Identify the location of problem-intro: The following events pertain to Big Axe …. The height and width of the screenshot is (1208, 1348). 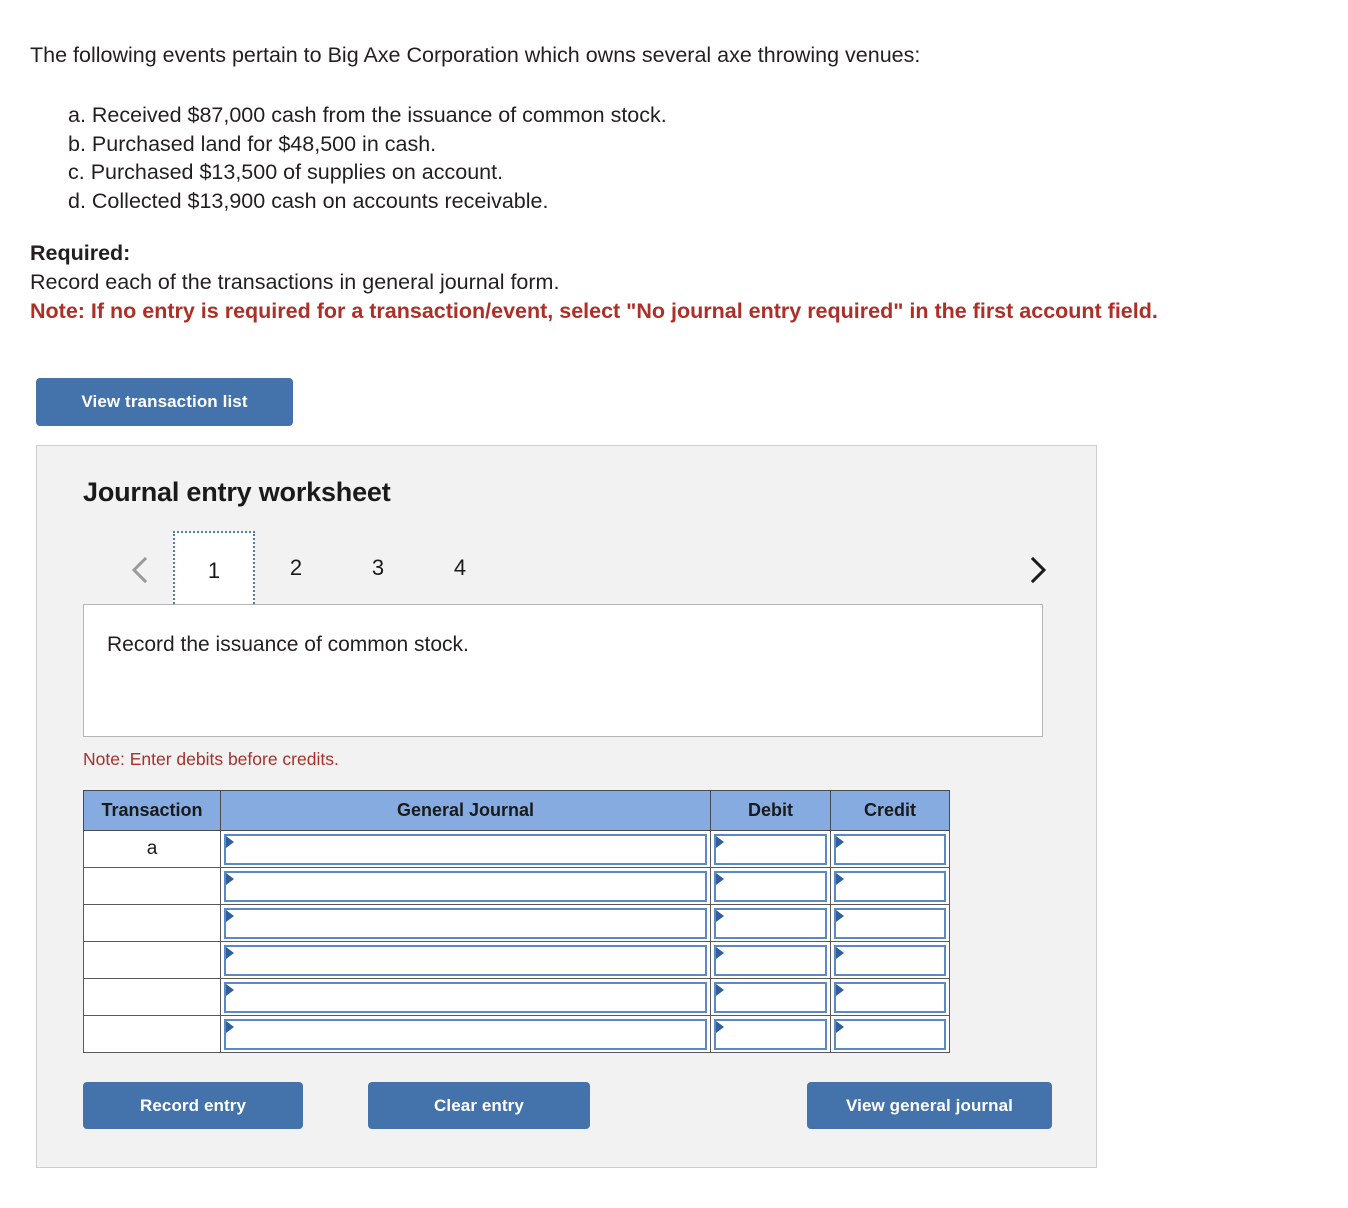
(475, 55).